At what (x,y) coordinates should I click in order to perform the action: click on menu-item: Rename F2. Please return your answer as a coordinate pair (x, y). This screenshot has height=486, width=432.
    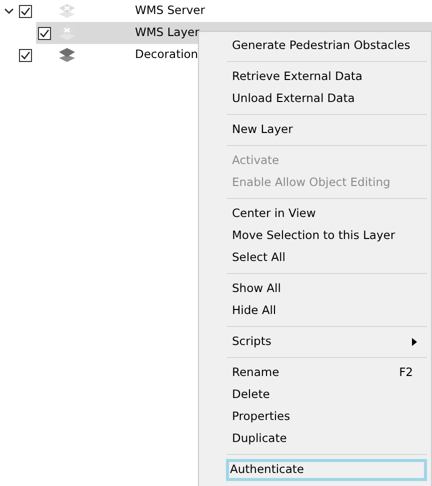
    Looking at the image, I should click on (315, 373).